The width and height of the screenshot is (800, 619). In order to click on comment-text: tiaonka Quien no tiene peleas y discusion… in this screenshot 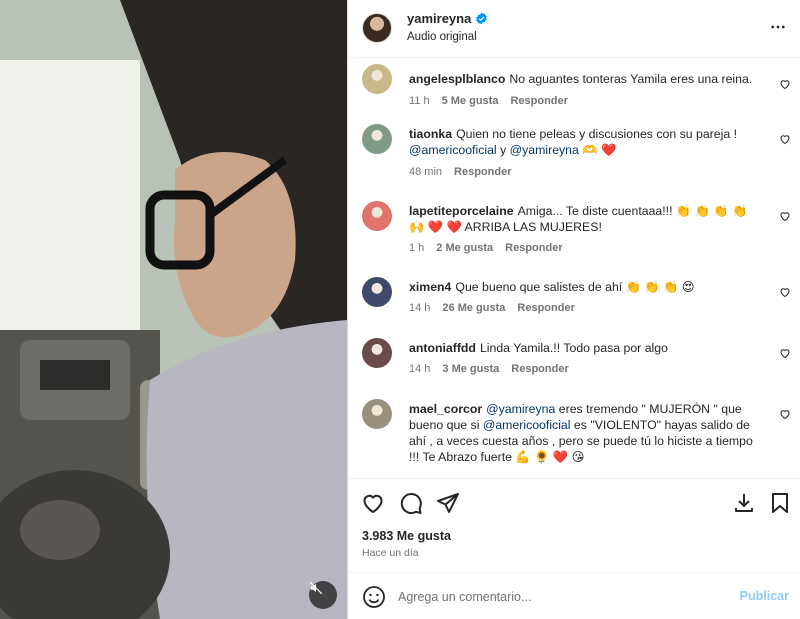, I will do `click(584, 142)`.